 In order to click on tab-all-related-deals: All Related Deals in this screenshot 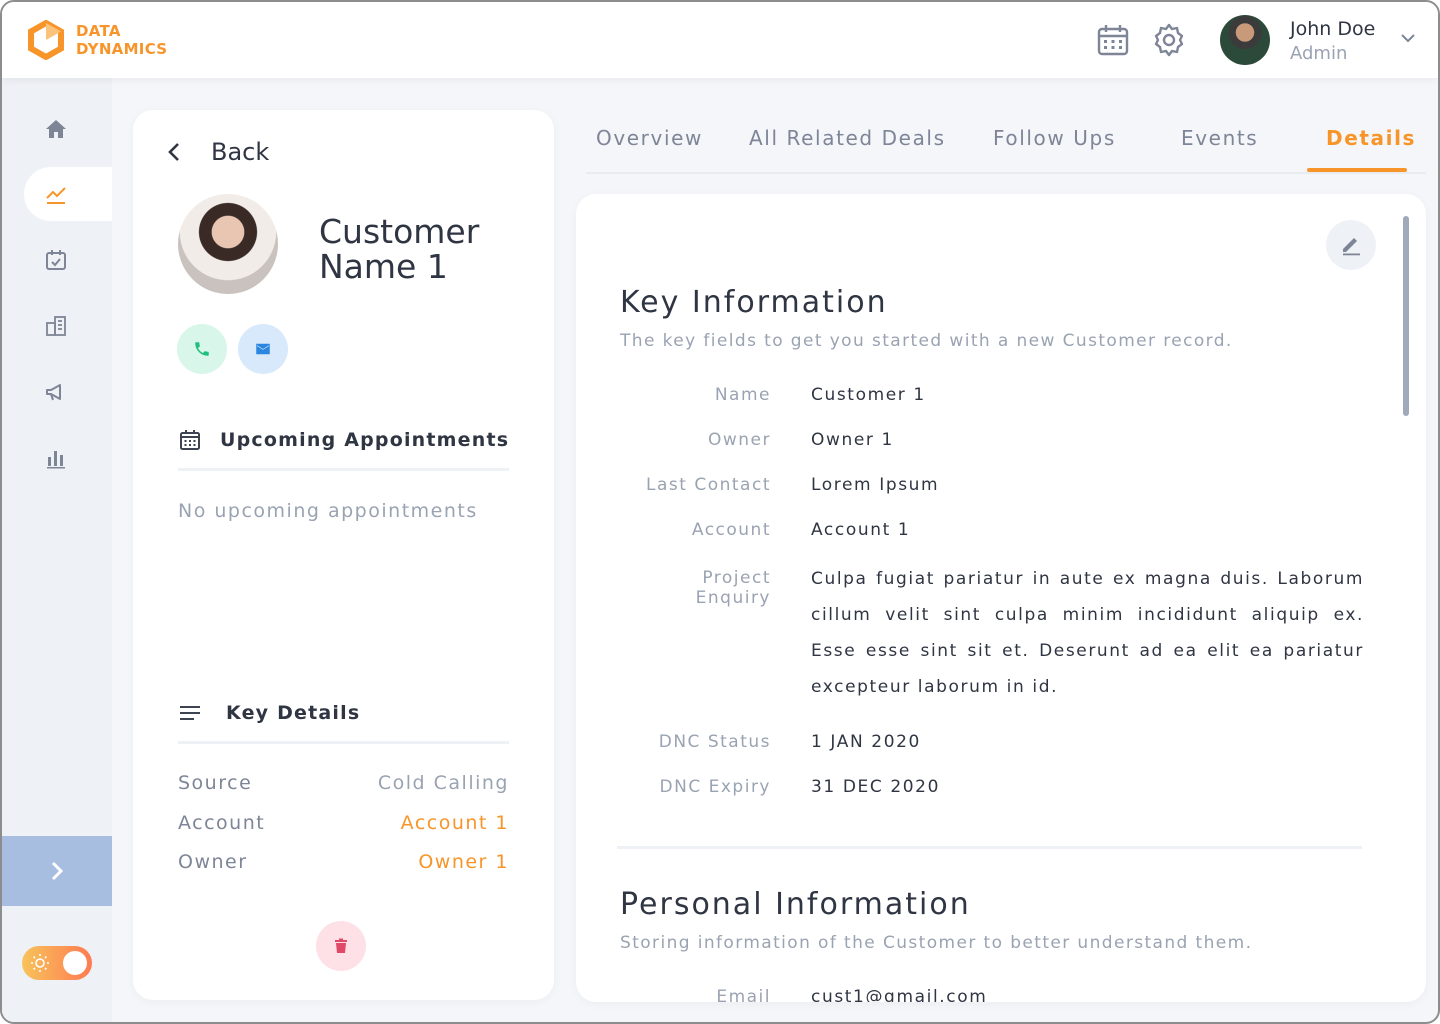, I will do `click(847, 138)`.